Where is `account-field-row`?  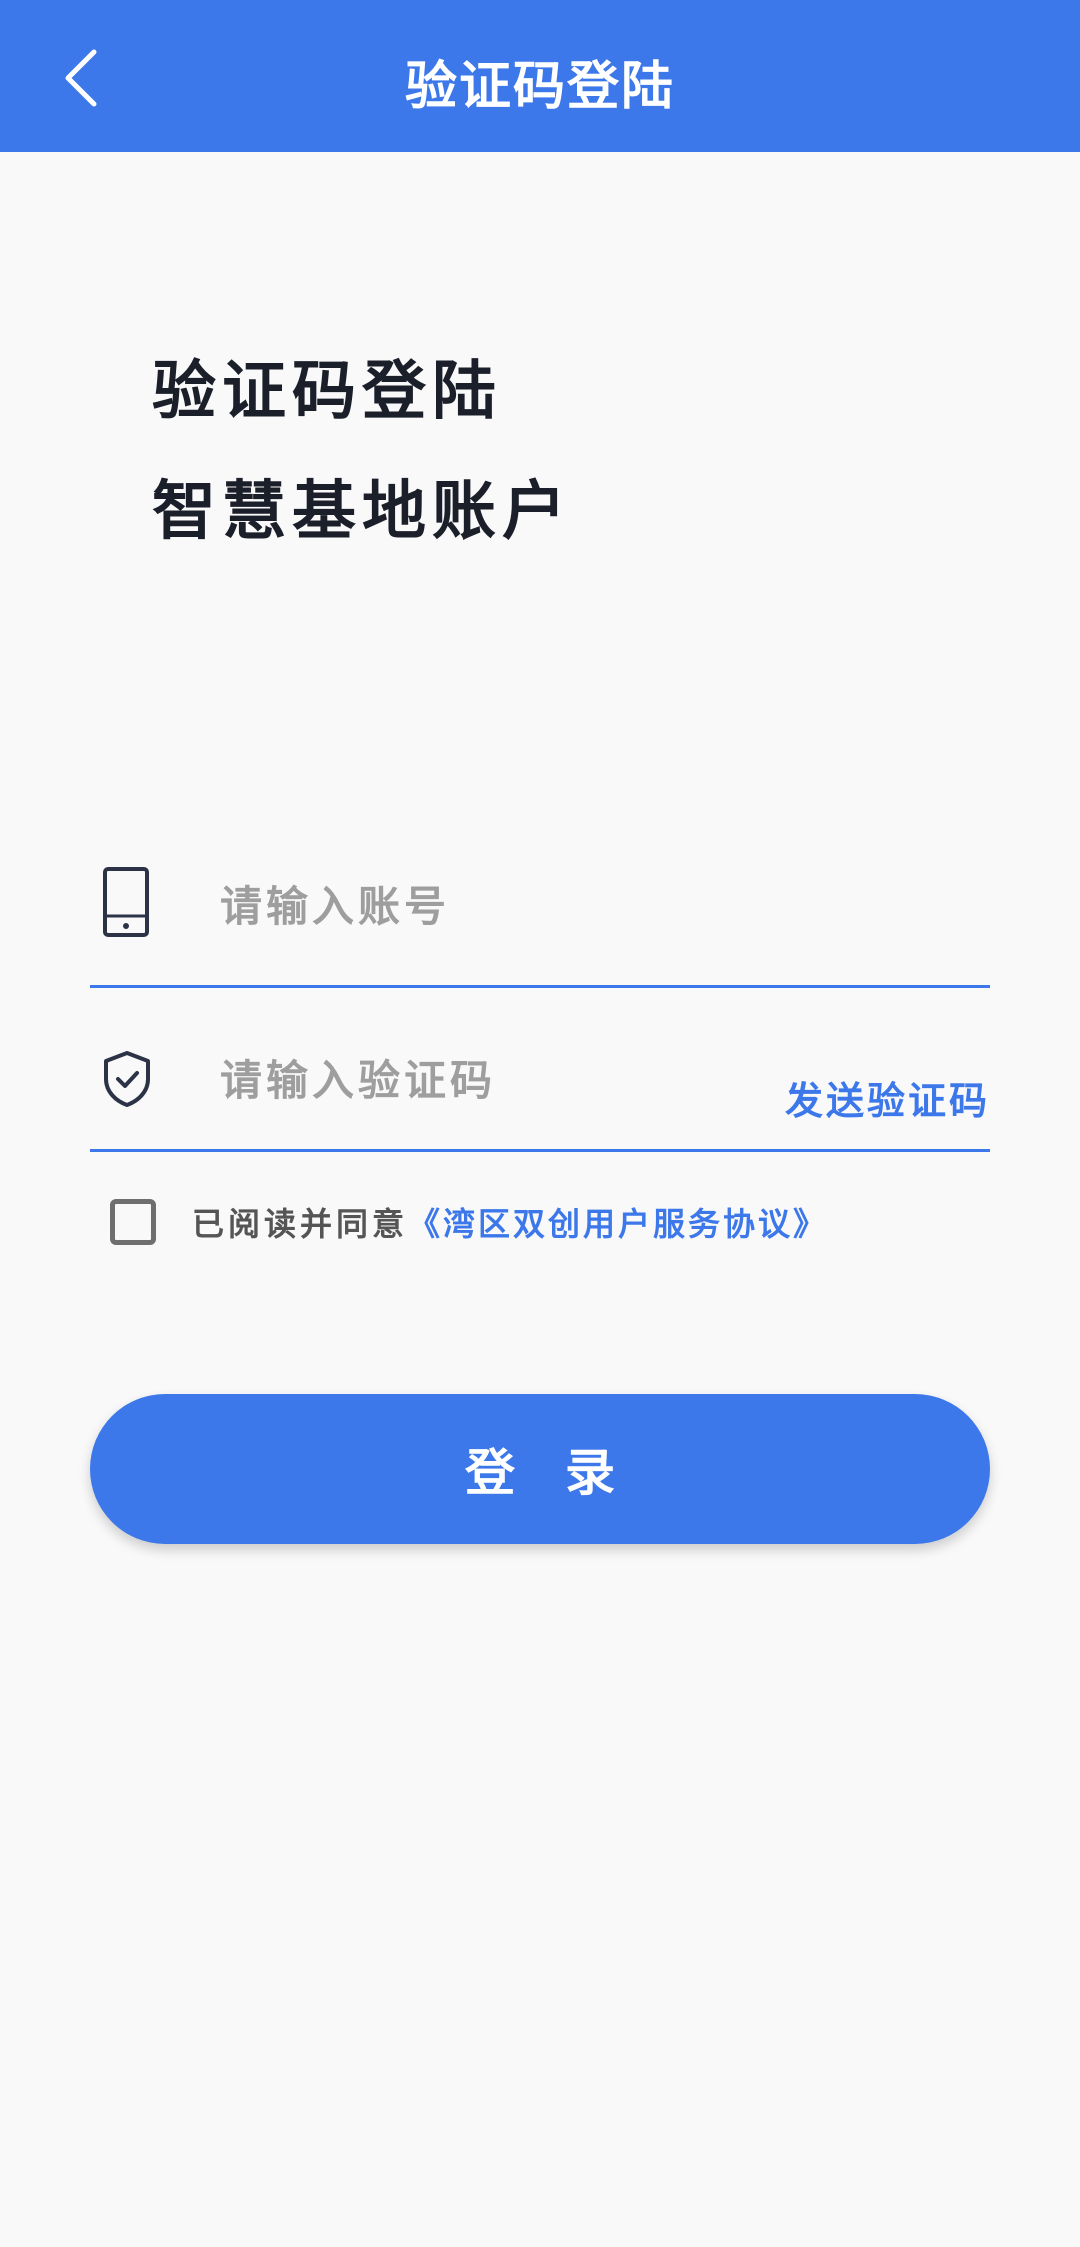 account-field-row is located at coordinates (540, 918).